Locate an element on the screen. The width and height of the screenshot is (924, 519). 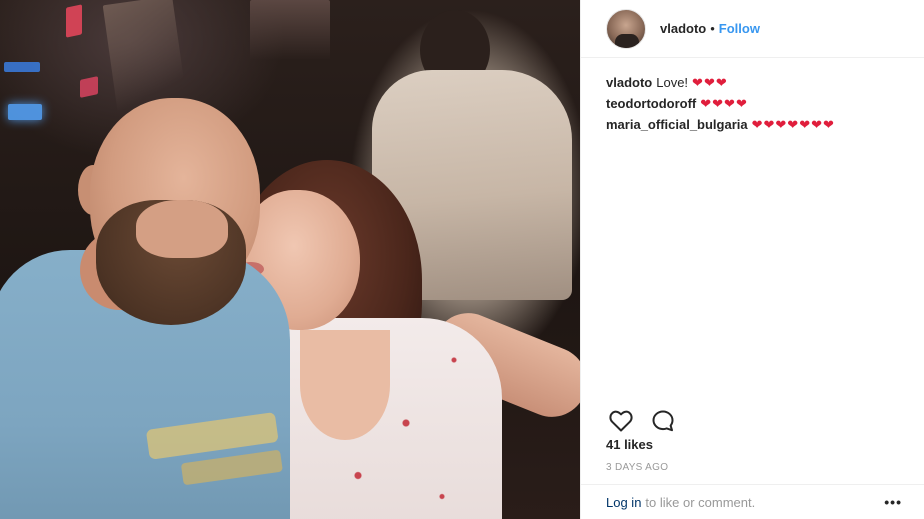
man-face-lower is located at coordinates (182, 229).